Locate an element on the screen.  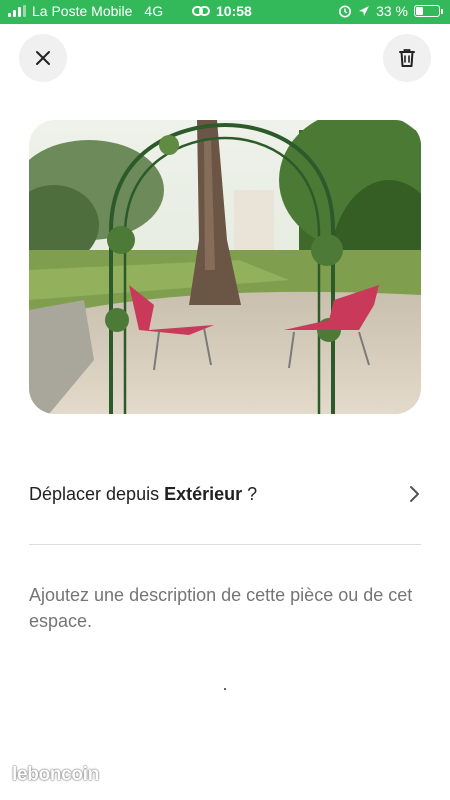
divider is located at coordinates (225, 544).